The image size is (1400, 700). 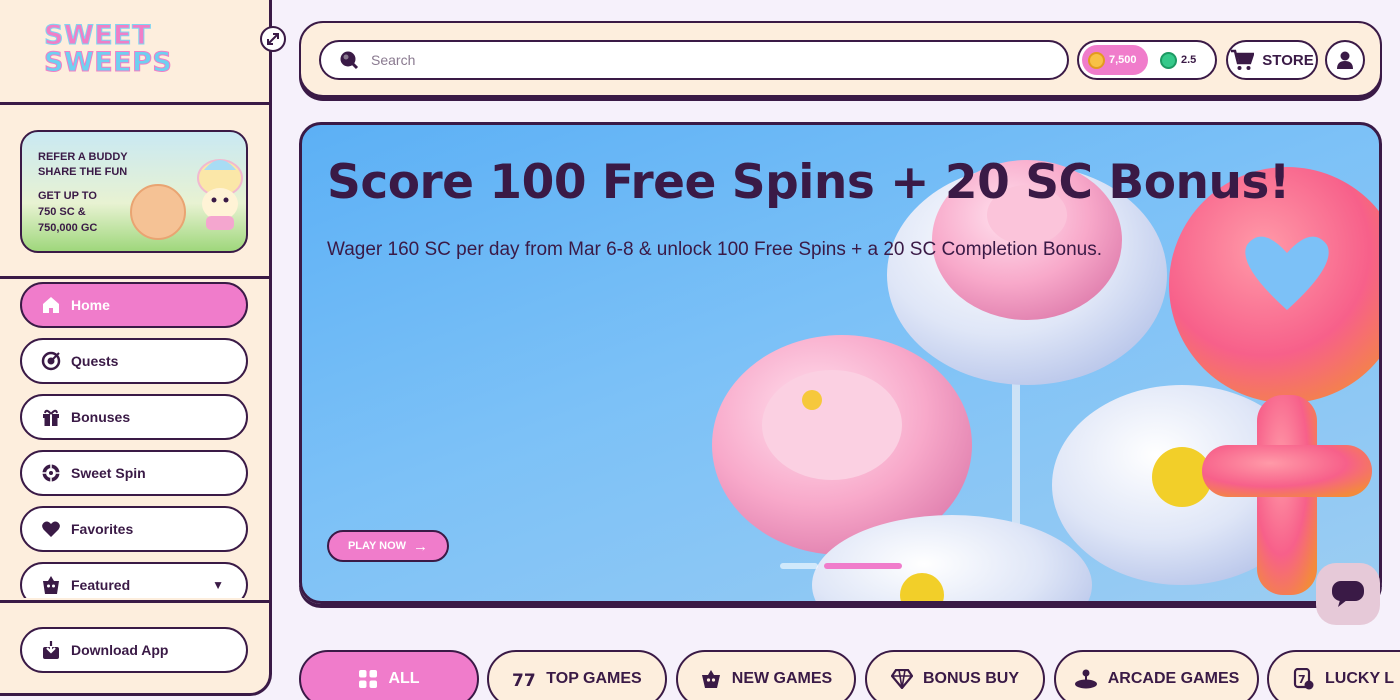 I want to click on tab-arcade-games: ARCADE GAMES, so click(x=1156, y=675).